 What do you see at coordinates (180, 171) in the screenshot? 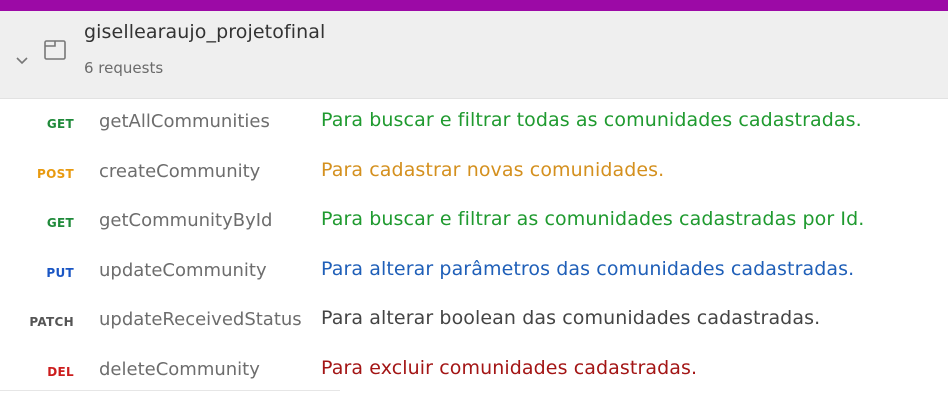
I see `request-name: createCommunity` at bounding box center [180, 171].